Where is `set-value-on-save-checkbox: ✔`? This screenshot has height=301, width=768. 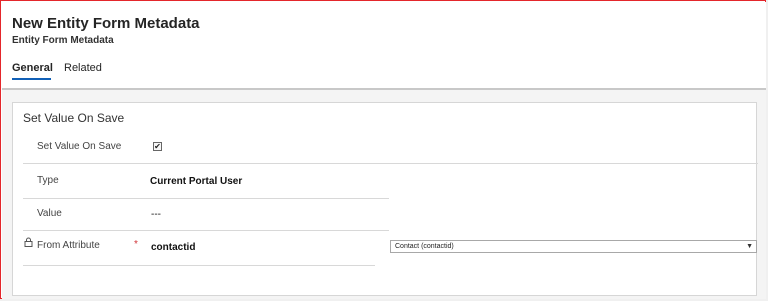 set-value-on-save-checkbox: ✔ is located at coordinates (157, 146).